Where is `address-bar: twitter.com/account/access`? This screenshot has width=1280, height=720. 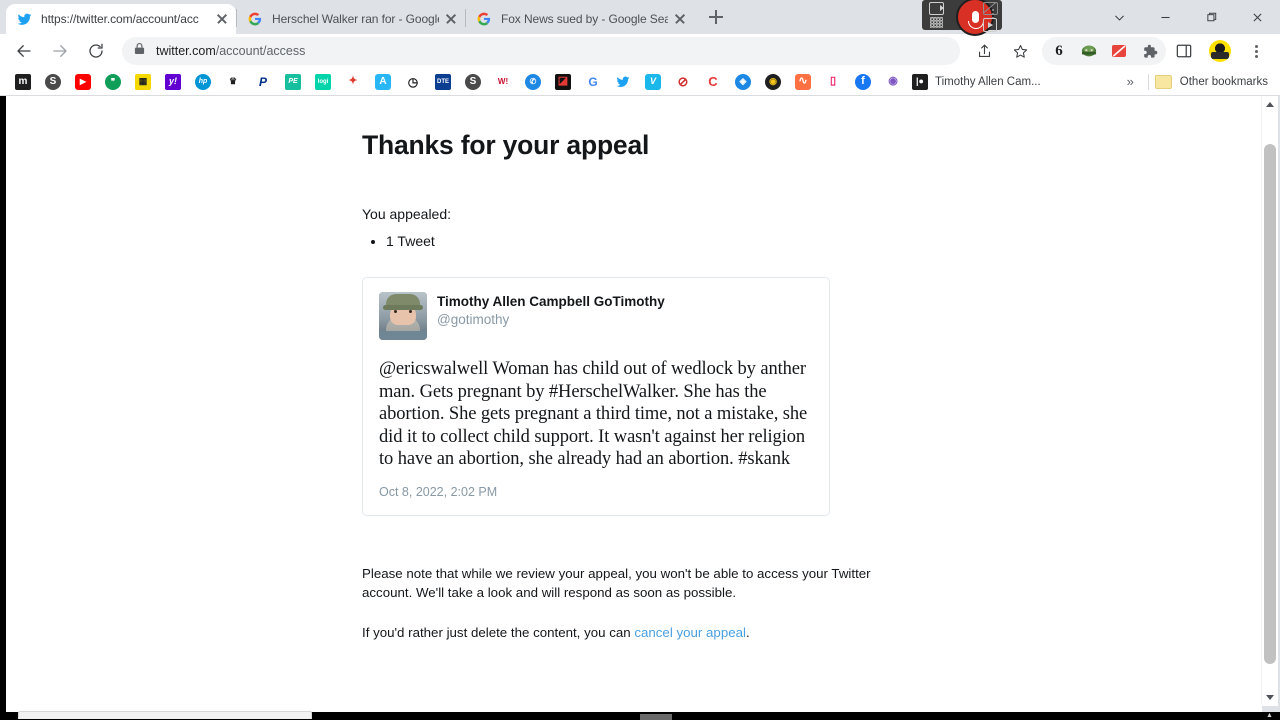 address-bar: twitter.com/account/access is located at coordinates (541, 51).